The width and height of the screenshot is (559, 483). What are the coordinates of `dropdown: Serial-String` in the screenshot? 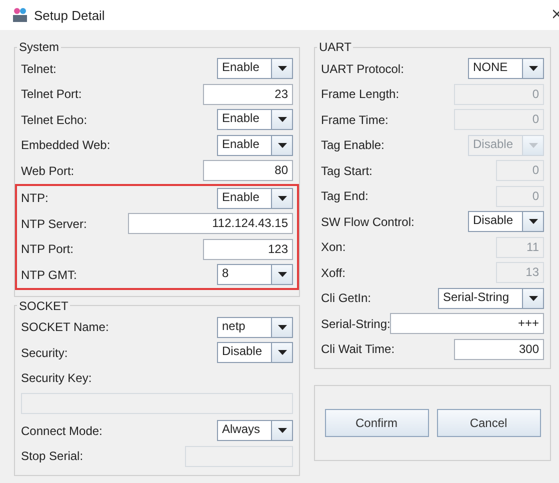 It's located at (491, 298).